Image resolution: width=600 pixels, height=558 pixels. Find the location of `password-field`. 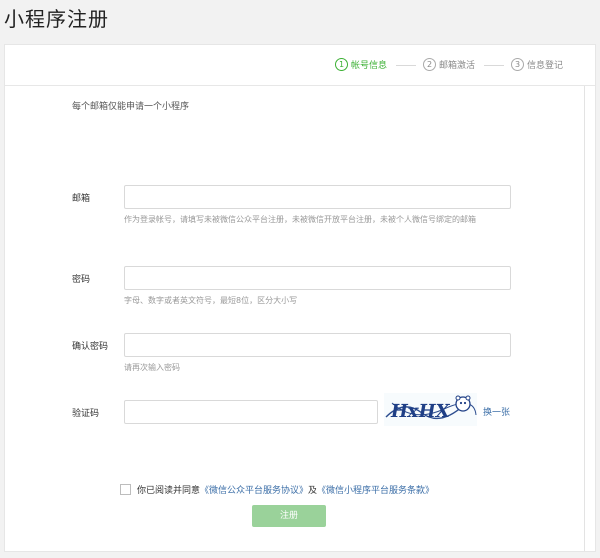

password-field is located at coordinates (317, 278).